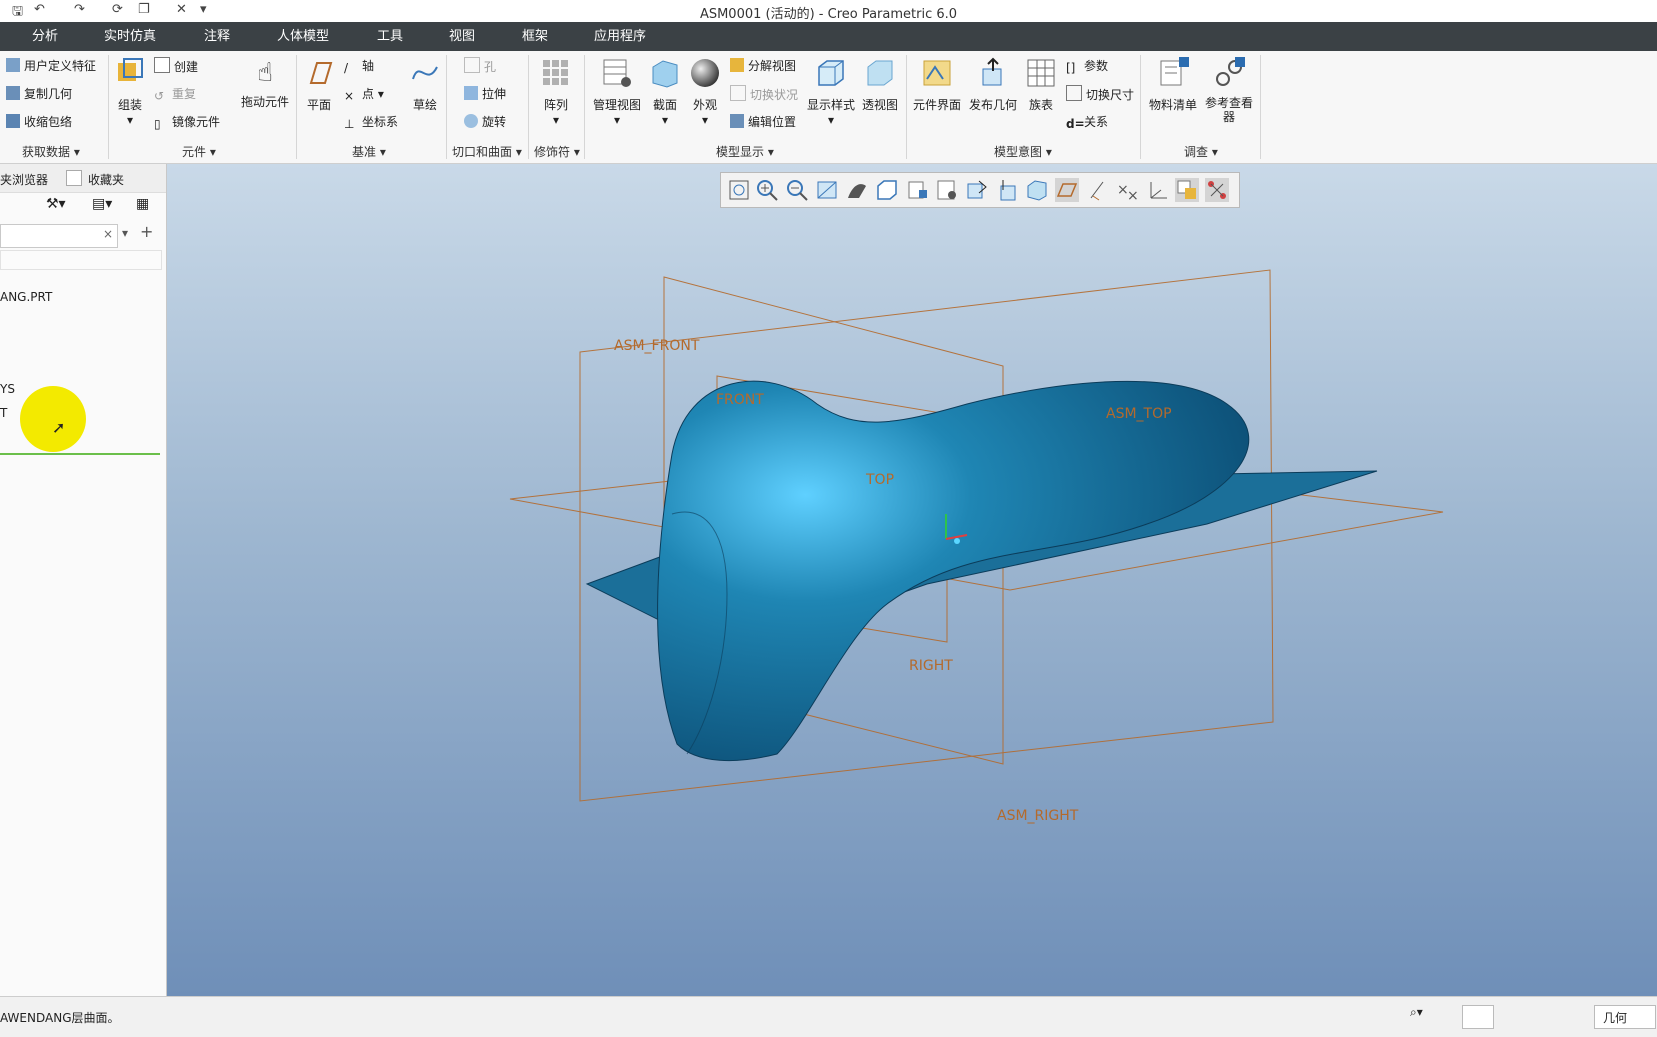 The width and height of the screenshot is (1657, 1037). Describe the element at coordinates (142, 204) in the screenshot. I see `tree-columns-icon: ▦` at that location.